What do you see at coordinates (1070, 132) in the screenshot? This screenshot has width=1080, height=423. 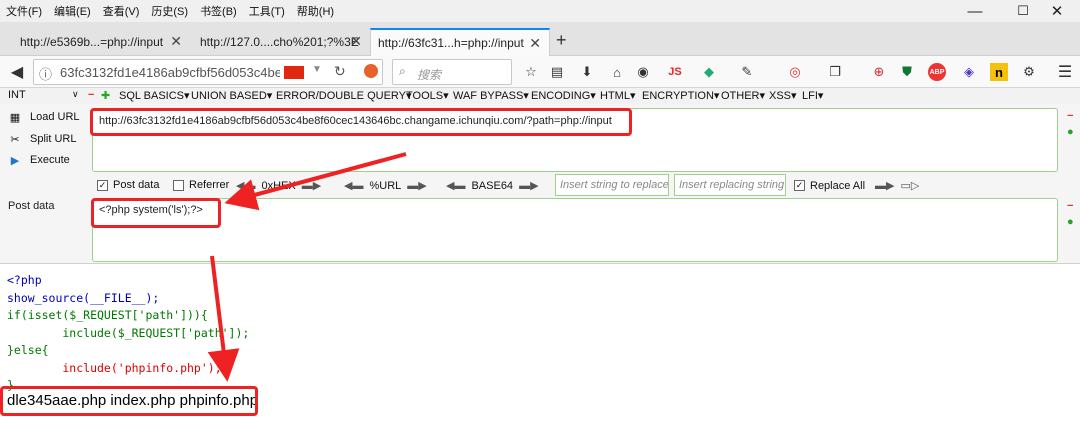 I see `url-plus-icon: ●` at bounding box center [1070, 132].